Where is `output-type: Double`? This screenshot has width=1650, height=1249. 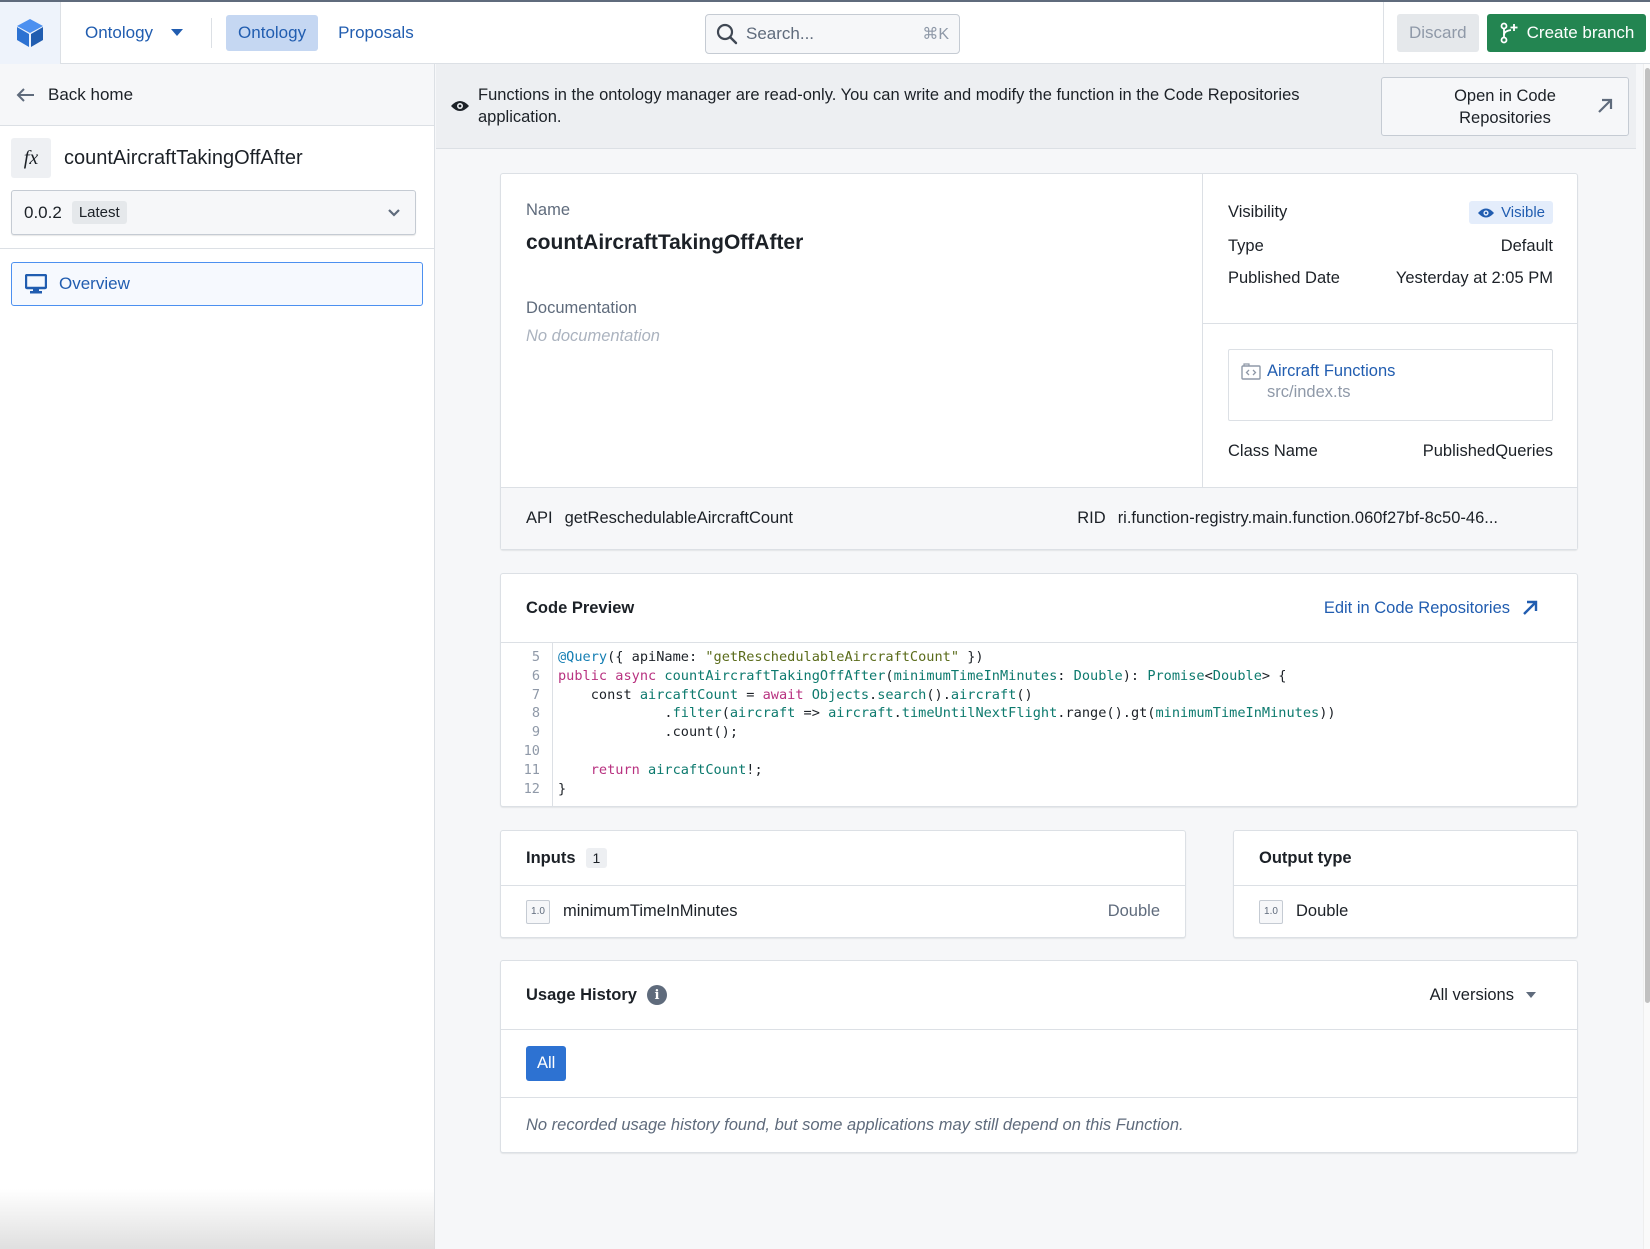
output-type: Double is located at coordinates (1322, 911).